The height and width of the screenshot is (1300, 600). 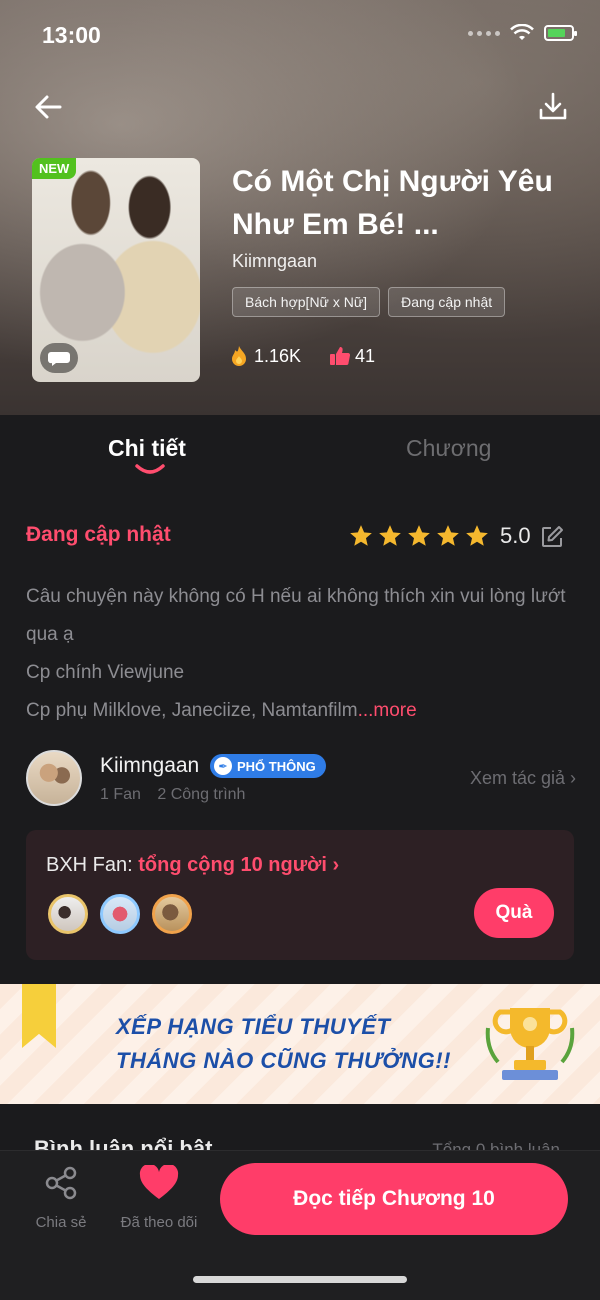 What do you see at coordinates (553, 107) in the screenshot?
I see `download-icon` at bounding box center [553, 107].